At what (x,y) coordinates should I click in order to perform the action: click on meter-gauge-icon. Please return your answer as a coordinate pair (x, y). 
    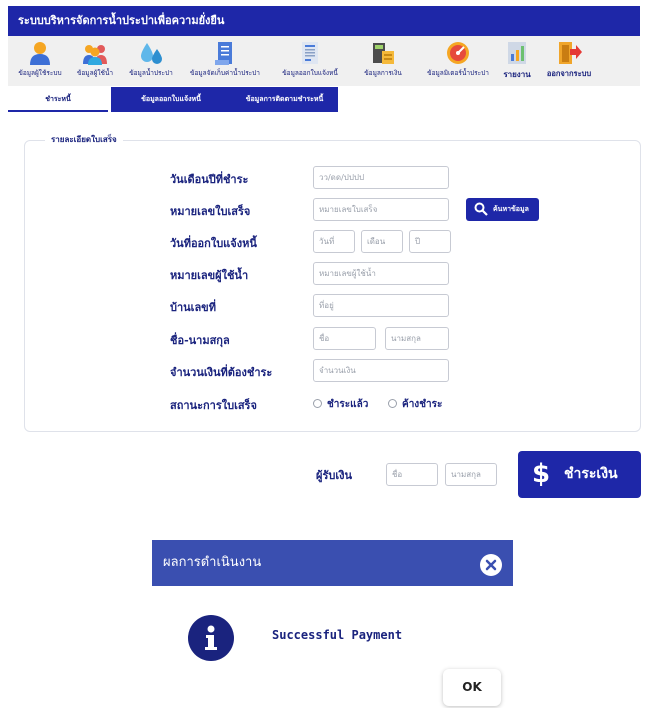
    Looking at the image, I should click on (458, 53).